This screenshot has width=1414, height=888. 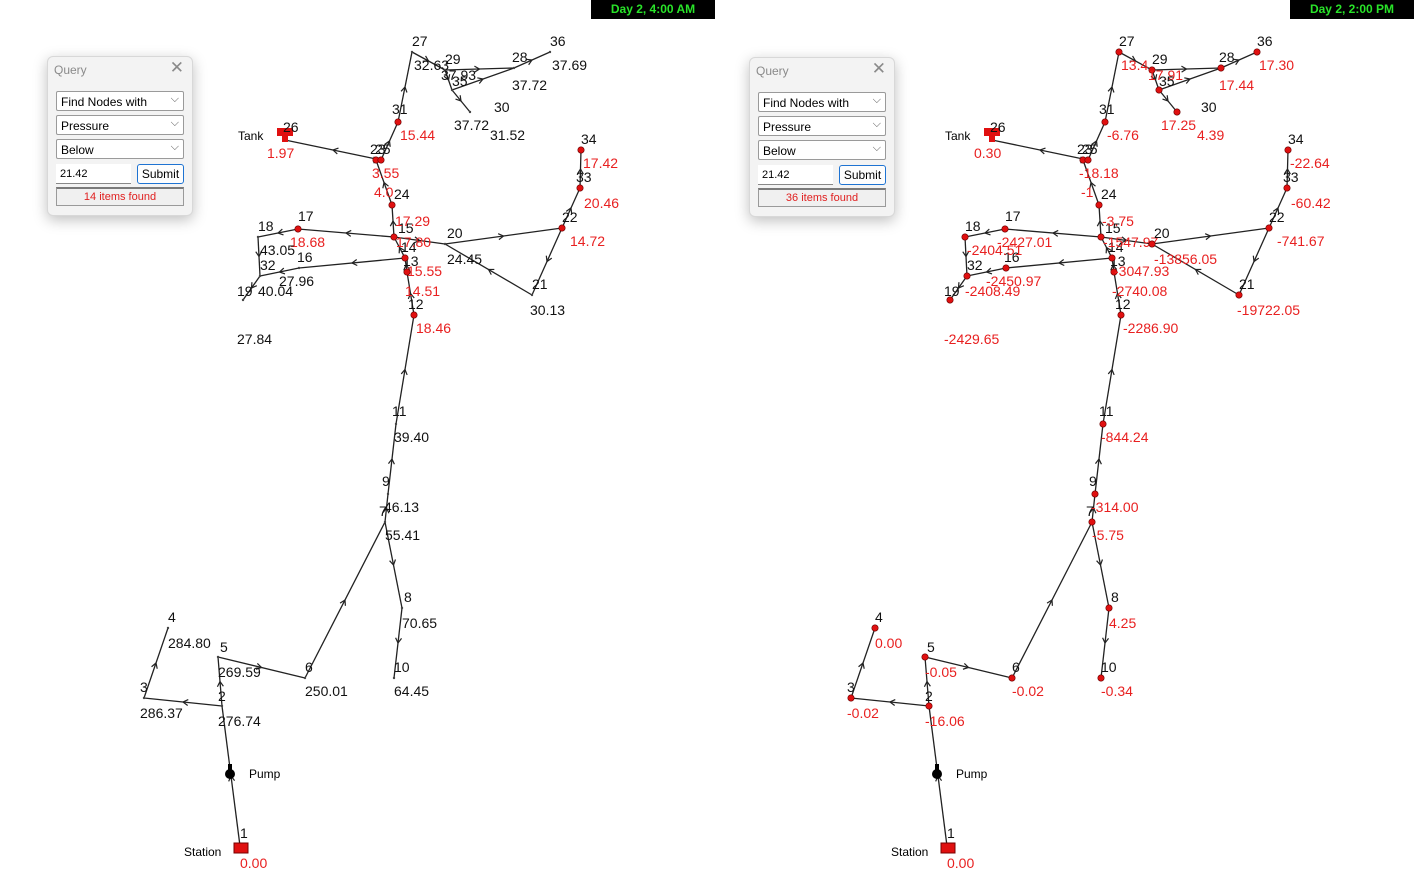 I want to click on node-pressure-label: 4.39, so click(x=1210, y=135).